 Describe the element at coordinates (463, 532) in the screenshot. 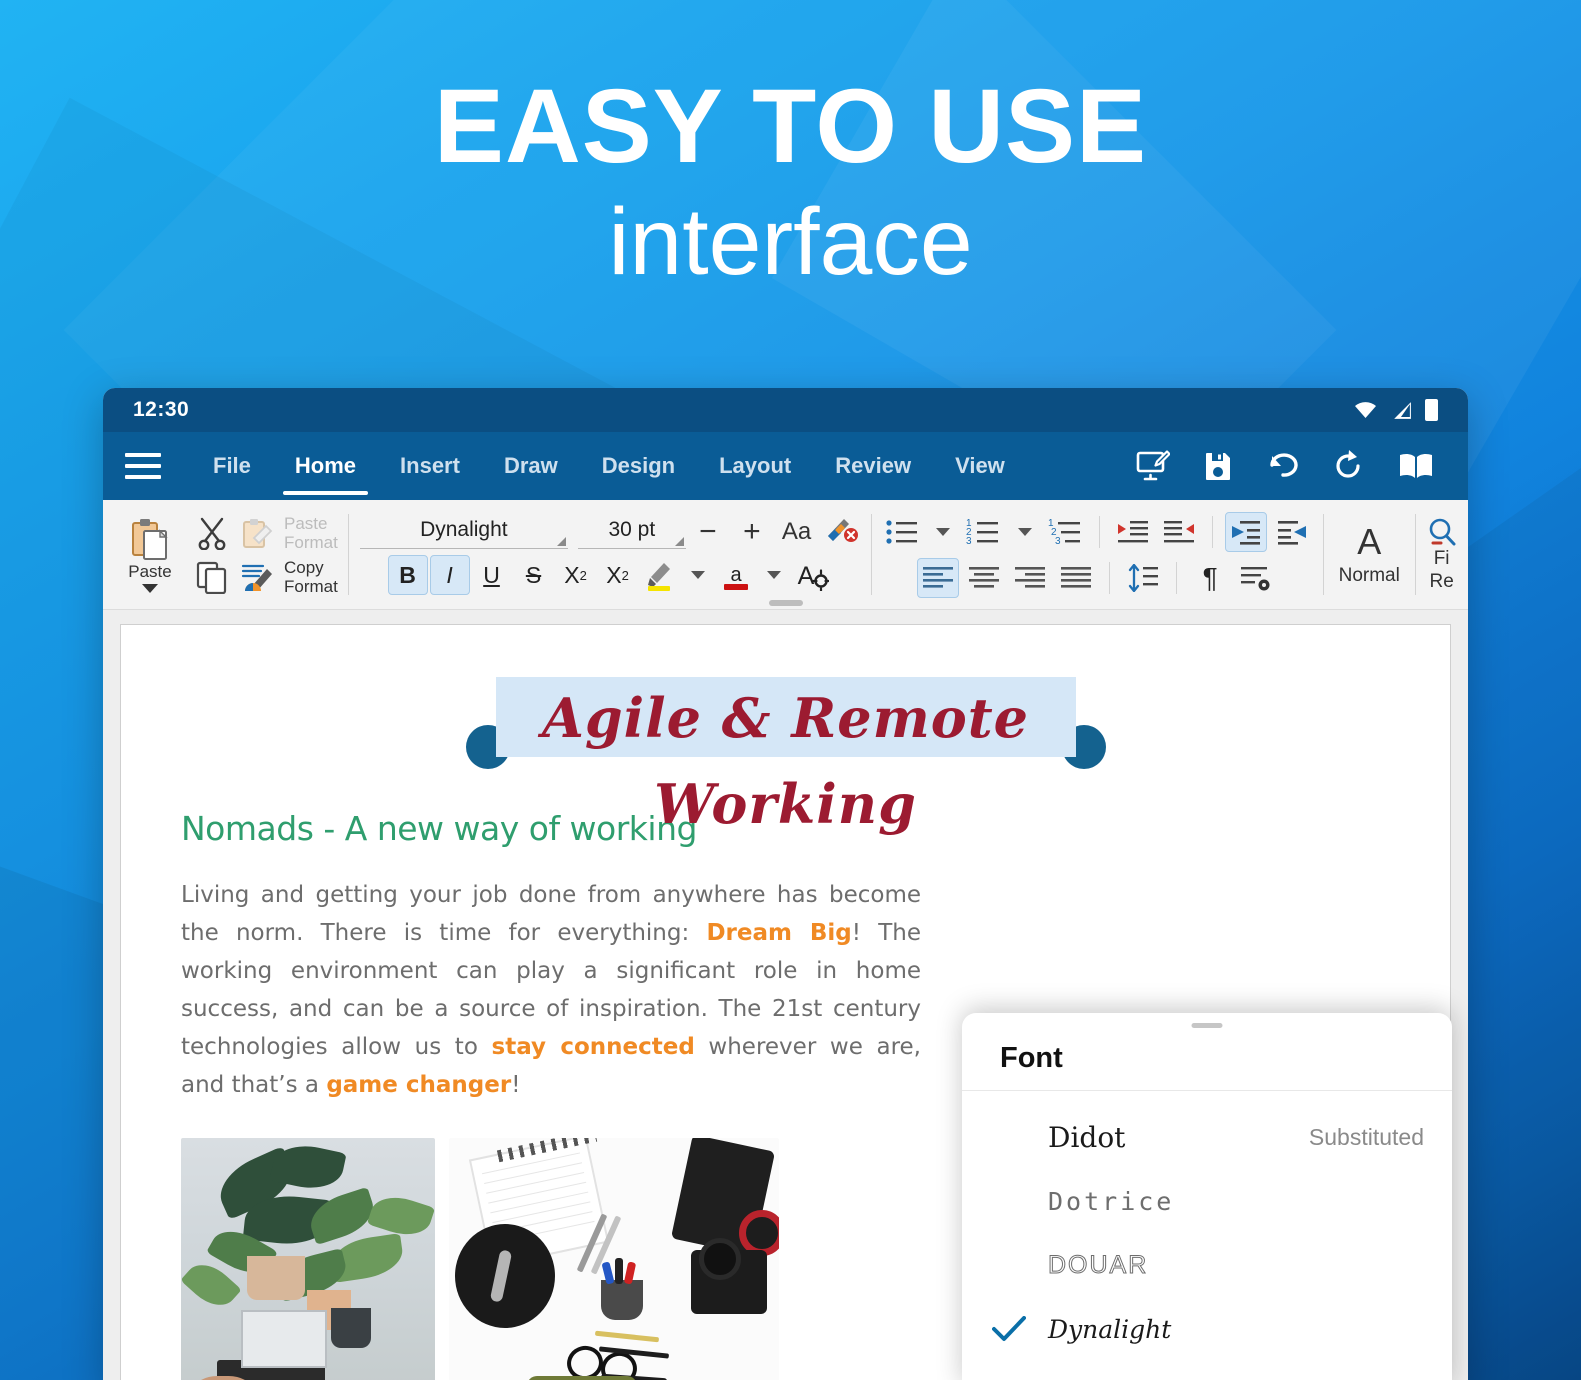

I see `font-name-dropdown: Dynalight` at that location.